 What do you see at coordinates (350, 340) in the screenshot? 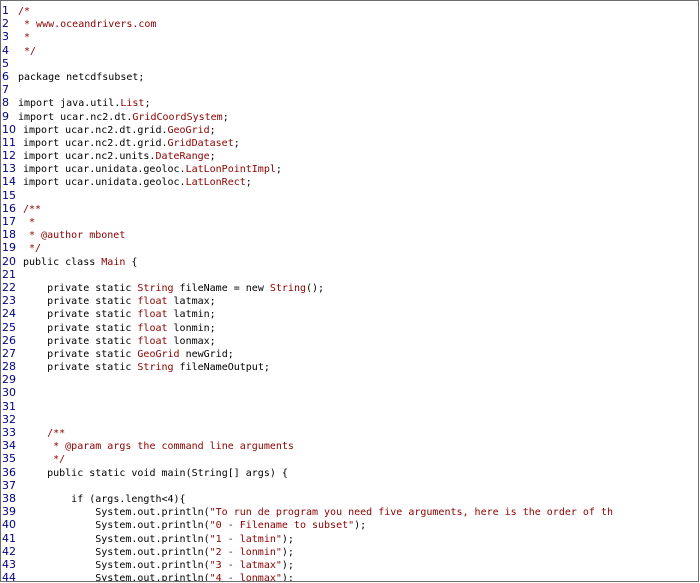
I see `code-line: 26 private static float lonmax;` at bounding box center [350, 340].